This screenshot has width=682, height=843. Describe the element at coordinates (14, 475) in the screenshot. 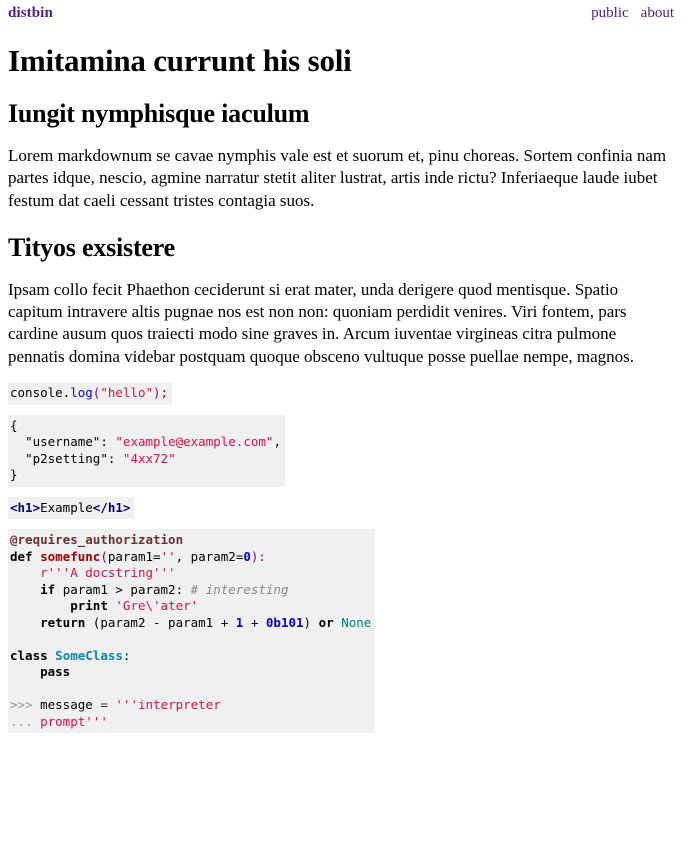

I see `json-brace-close: }` at that location.